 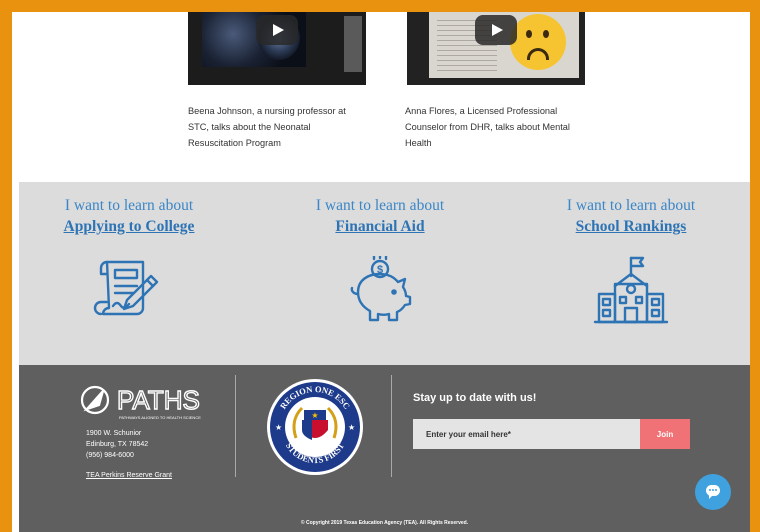 What do you see at coordinates (380, 292) in the screenshot?
I see `piggy-bank-icon: $` at bounding box center [380, 292].